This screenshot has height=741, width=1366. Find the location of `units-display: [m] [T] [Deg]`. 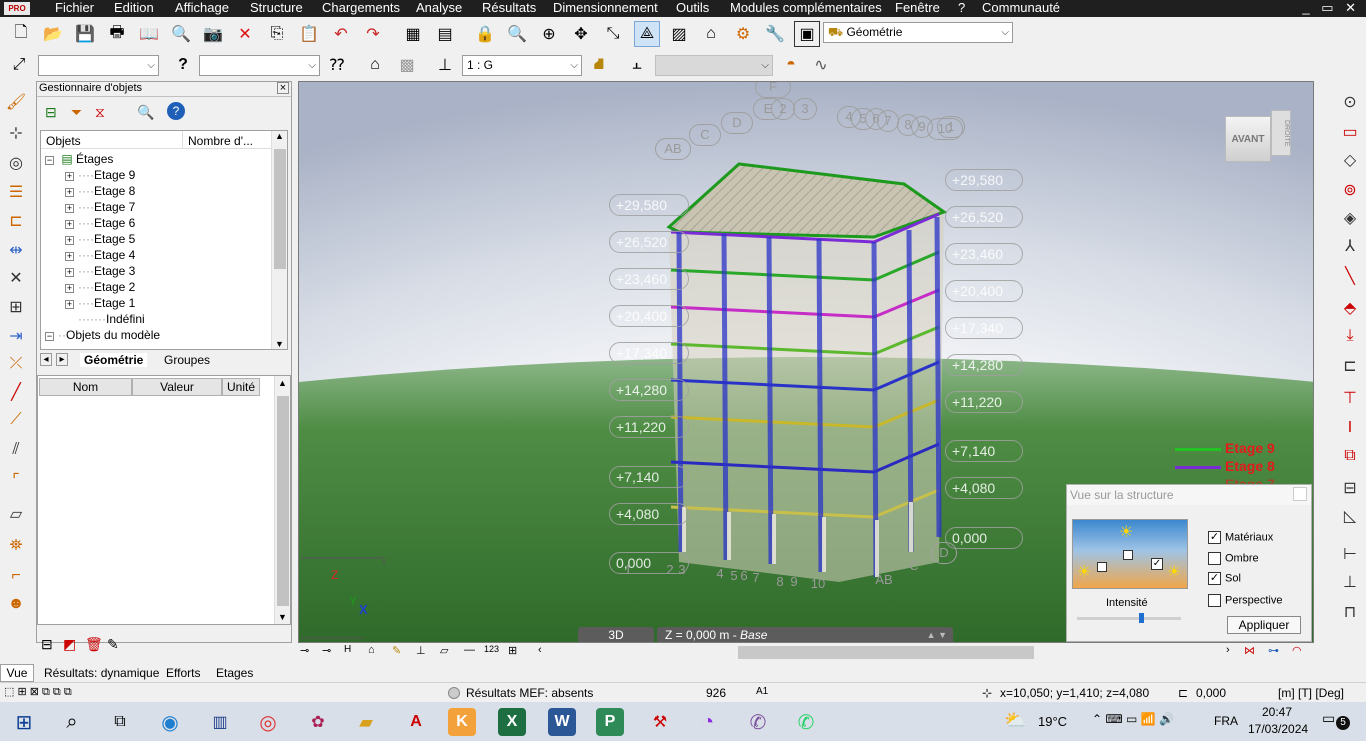

units-display: [m] [T] [Deg] is located at coordinates (1311, 693).